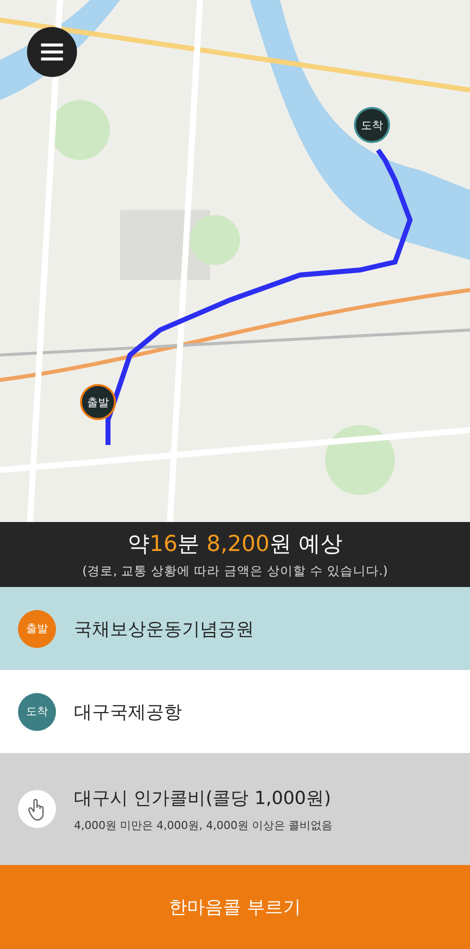 The width and height of the screenshot is (470, 949). What do you see at coordinates (235, 545) in the screenshot?
I see `fare-estimate: 약16분 8,200원 예상` at bounding box center [235, 545].